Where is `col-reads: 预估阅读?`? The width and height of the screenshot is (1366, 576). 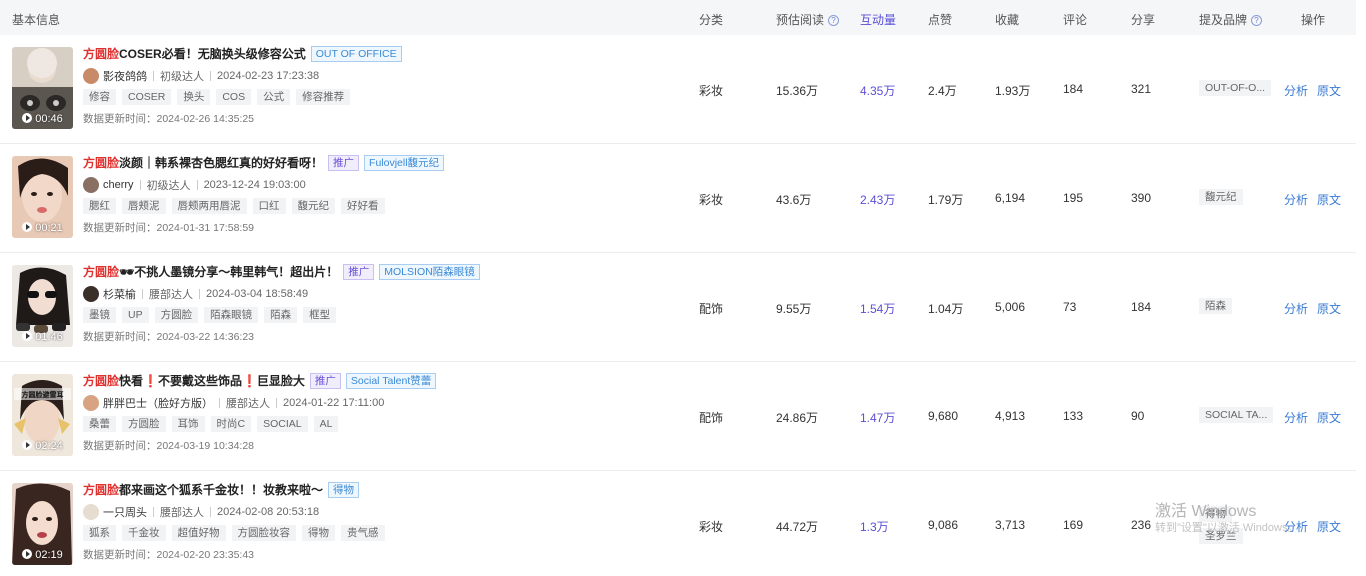 col-reads: 预估阅读? is located at coordinates (808, 19).